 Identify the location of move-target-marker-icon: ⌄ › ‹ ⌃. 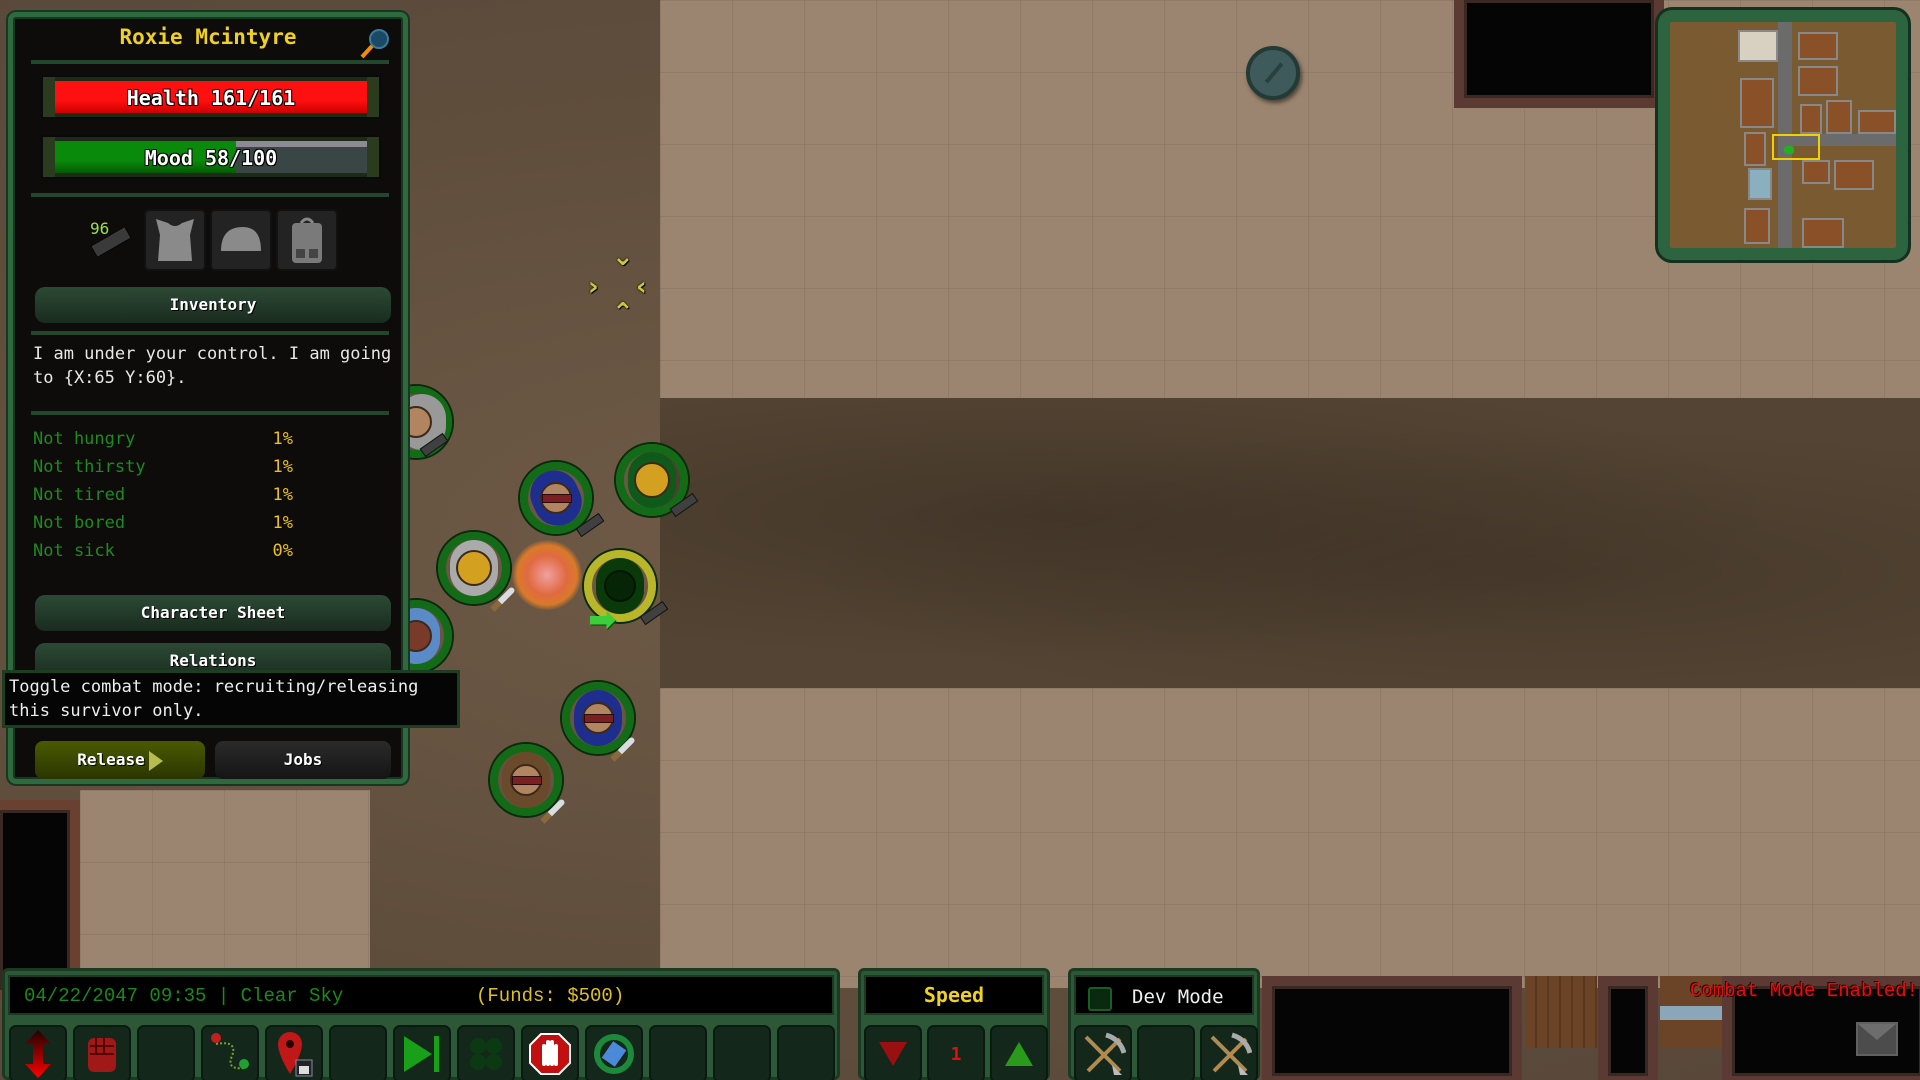
(617, 285).